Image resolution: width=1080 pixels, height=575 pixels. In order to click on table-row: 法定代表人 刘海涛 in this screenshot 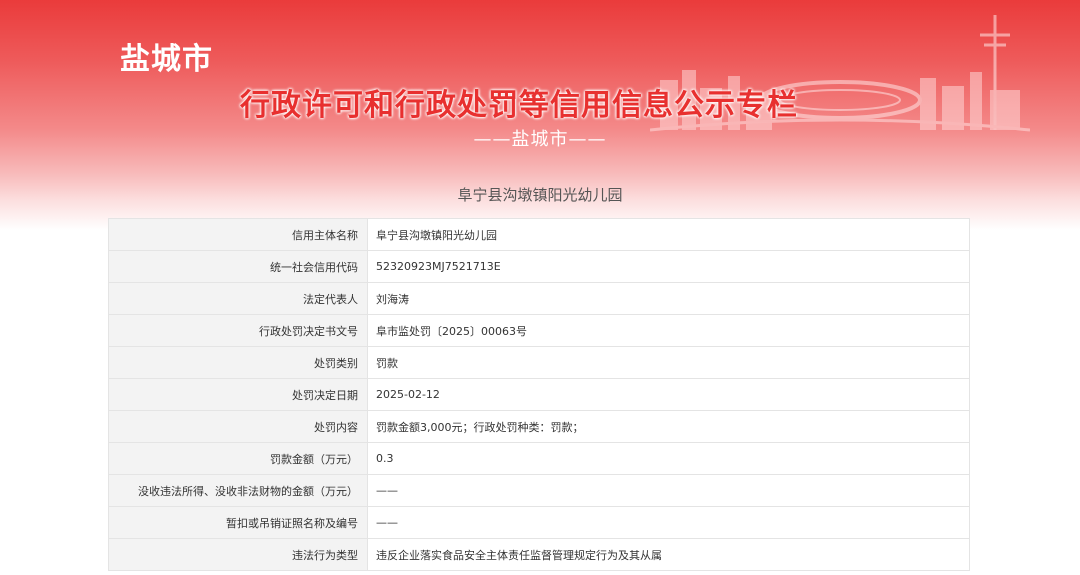, I will do `click(539, 298)`.